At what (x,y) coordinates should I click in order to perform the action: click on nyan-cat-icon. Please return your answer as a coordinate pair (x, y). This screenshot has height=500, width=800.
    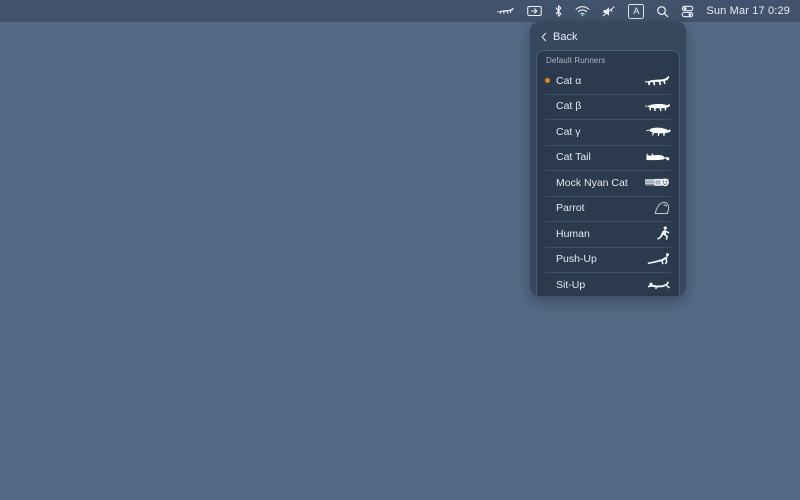
    Looking at the image, I should click on (657, 183).